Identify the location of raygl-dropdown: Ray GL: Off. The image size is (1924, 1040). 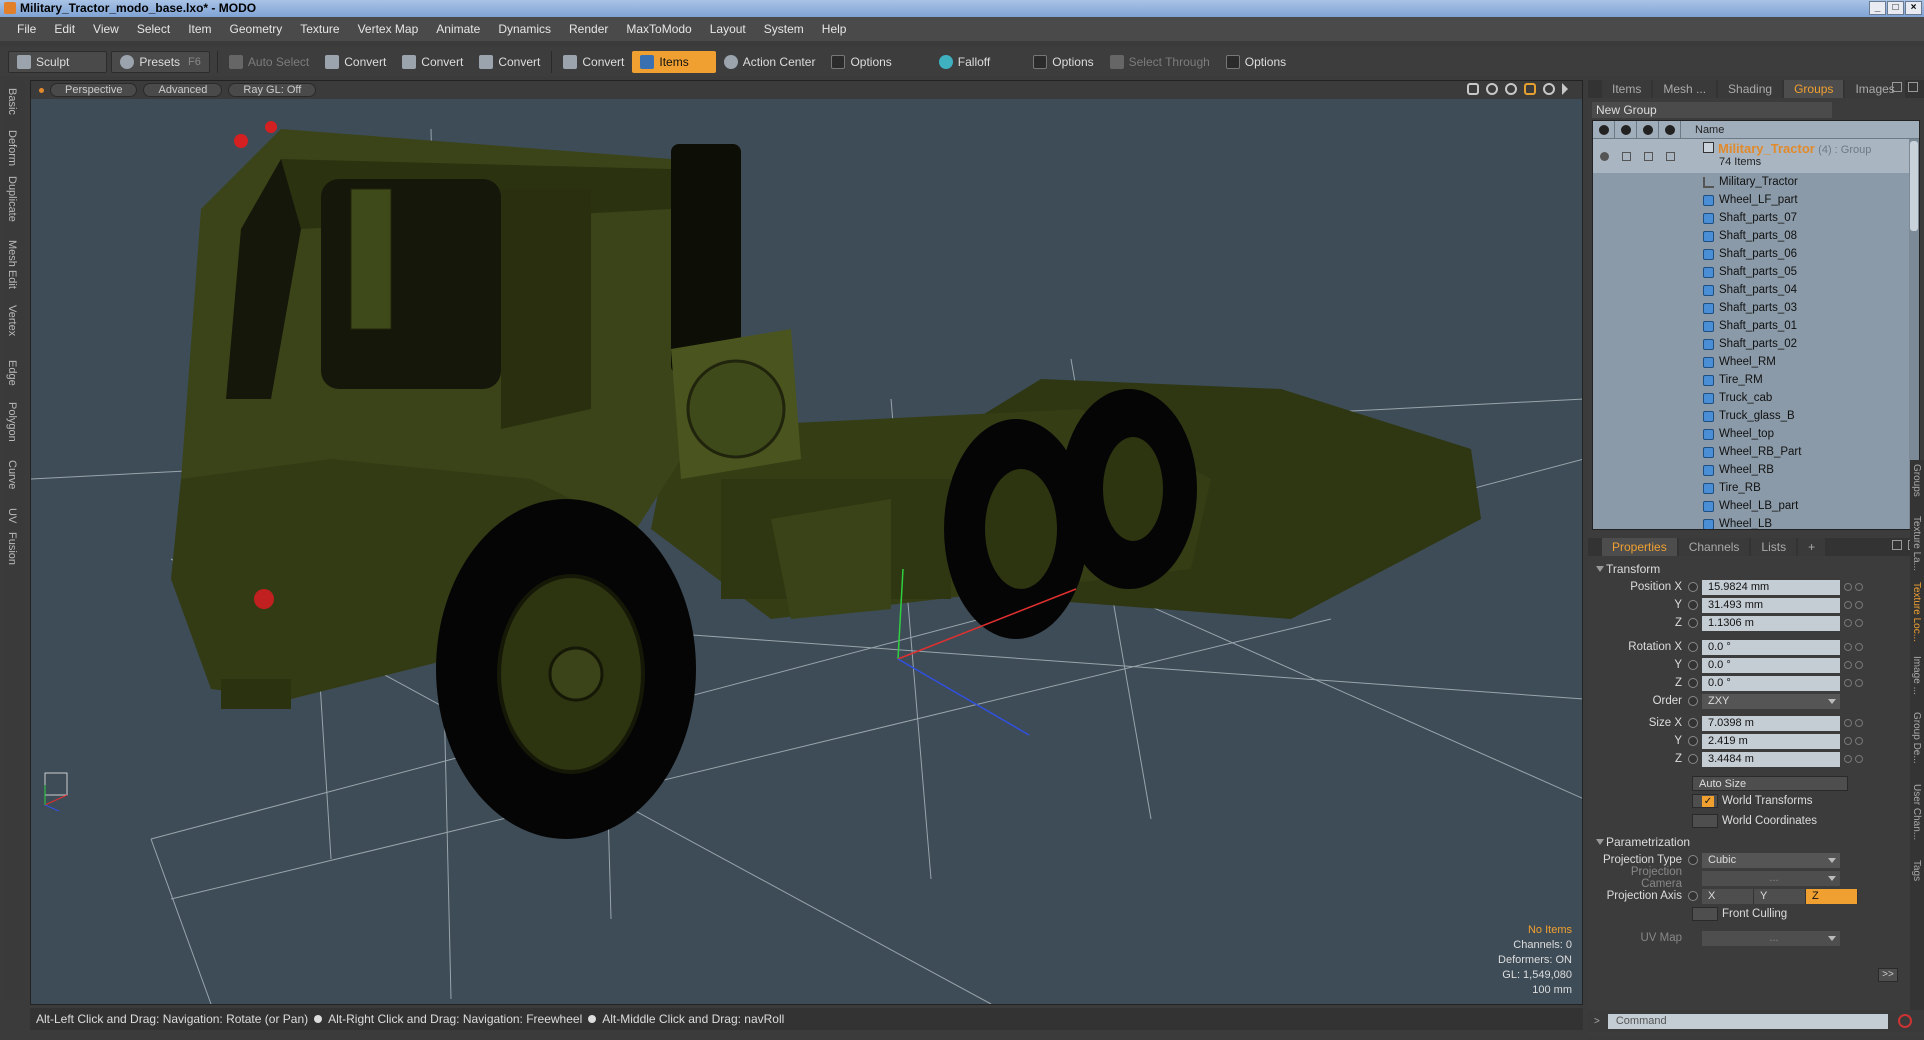
(272, 90).